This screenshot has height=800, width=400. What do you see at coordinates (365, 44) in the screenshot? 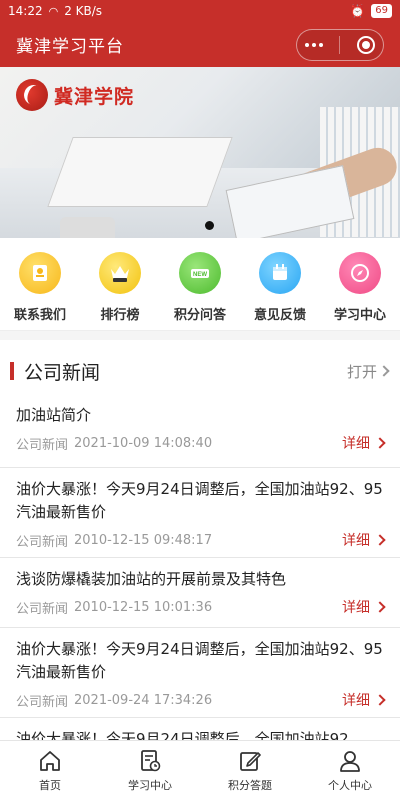
I see `close-miniprogram-icon` at bounding box center [365, 44].